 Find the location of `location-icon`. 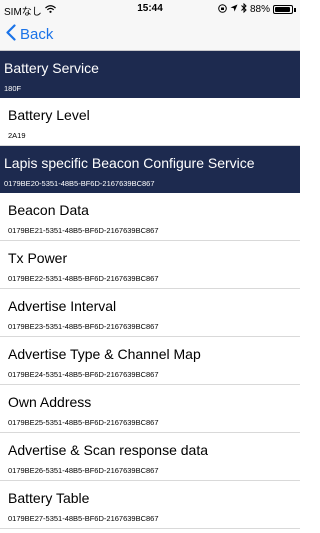

location-icon is located at coordinates (234, 9).